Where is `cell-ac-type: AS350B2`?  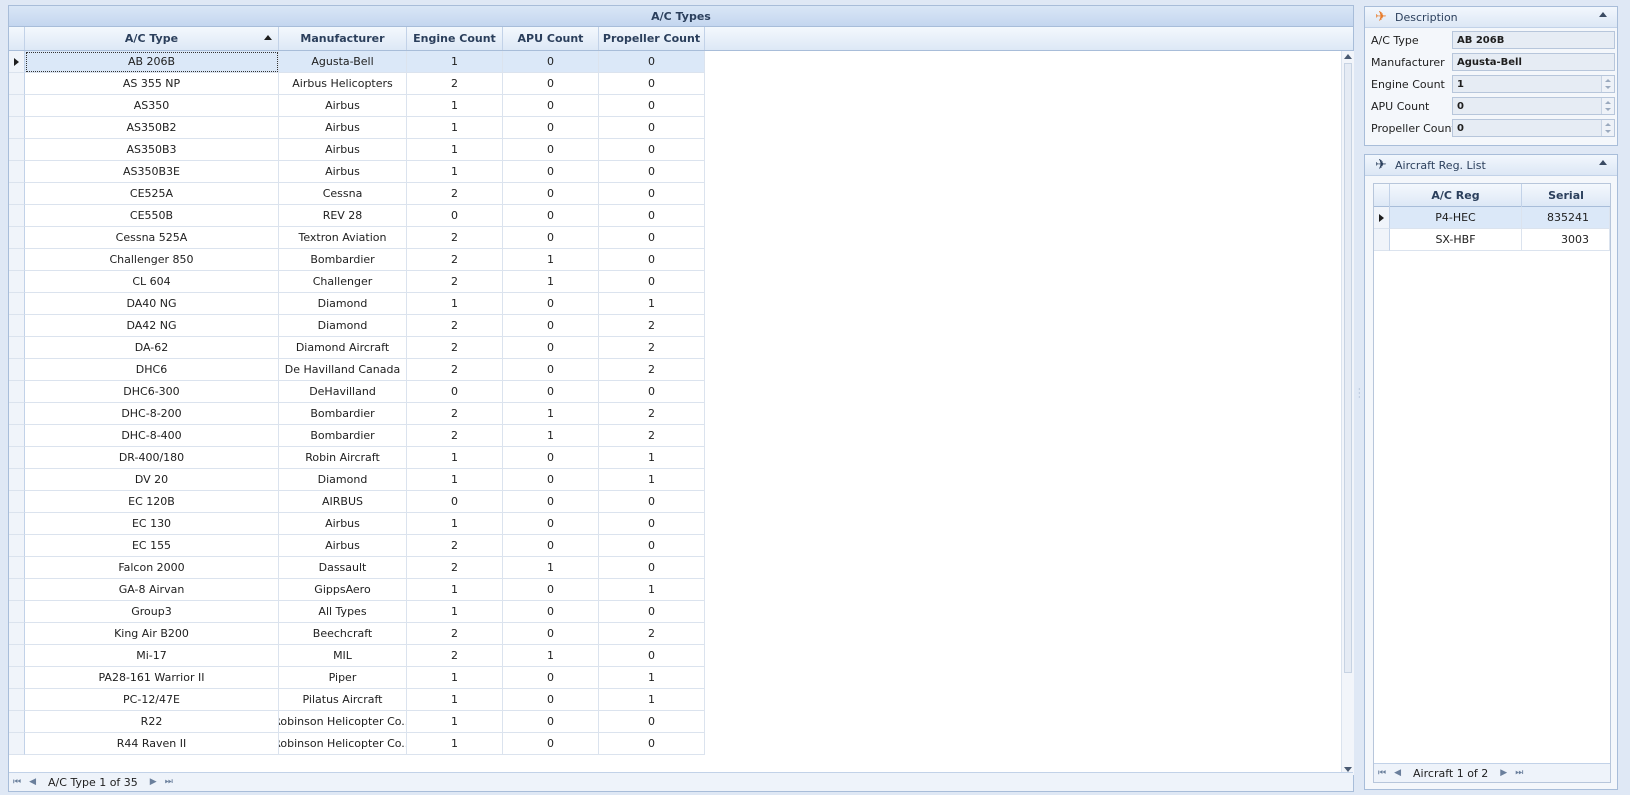 cell-ac-type: AS350B2 is located at coordinates (152, 128).